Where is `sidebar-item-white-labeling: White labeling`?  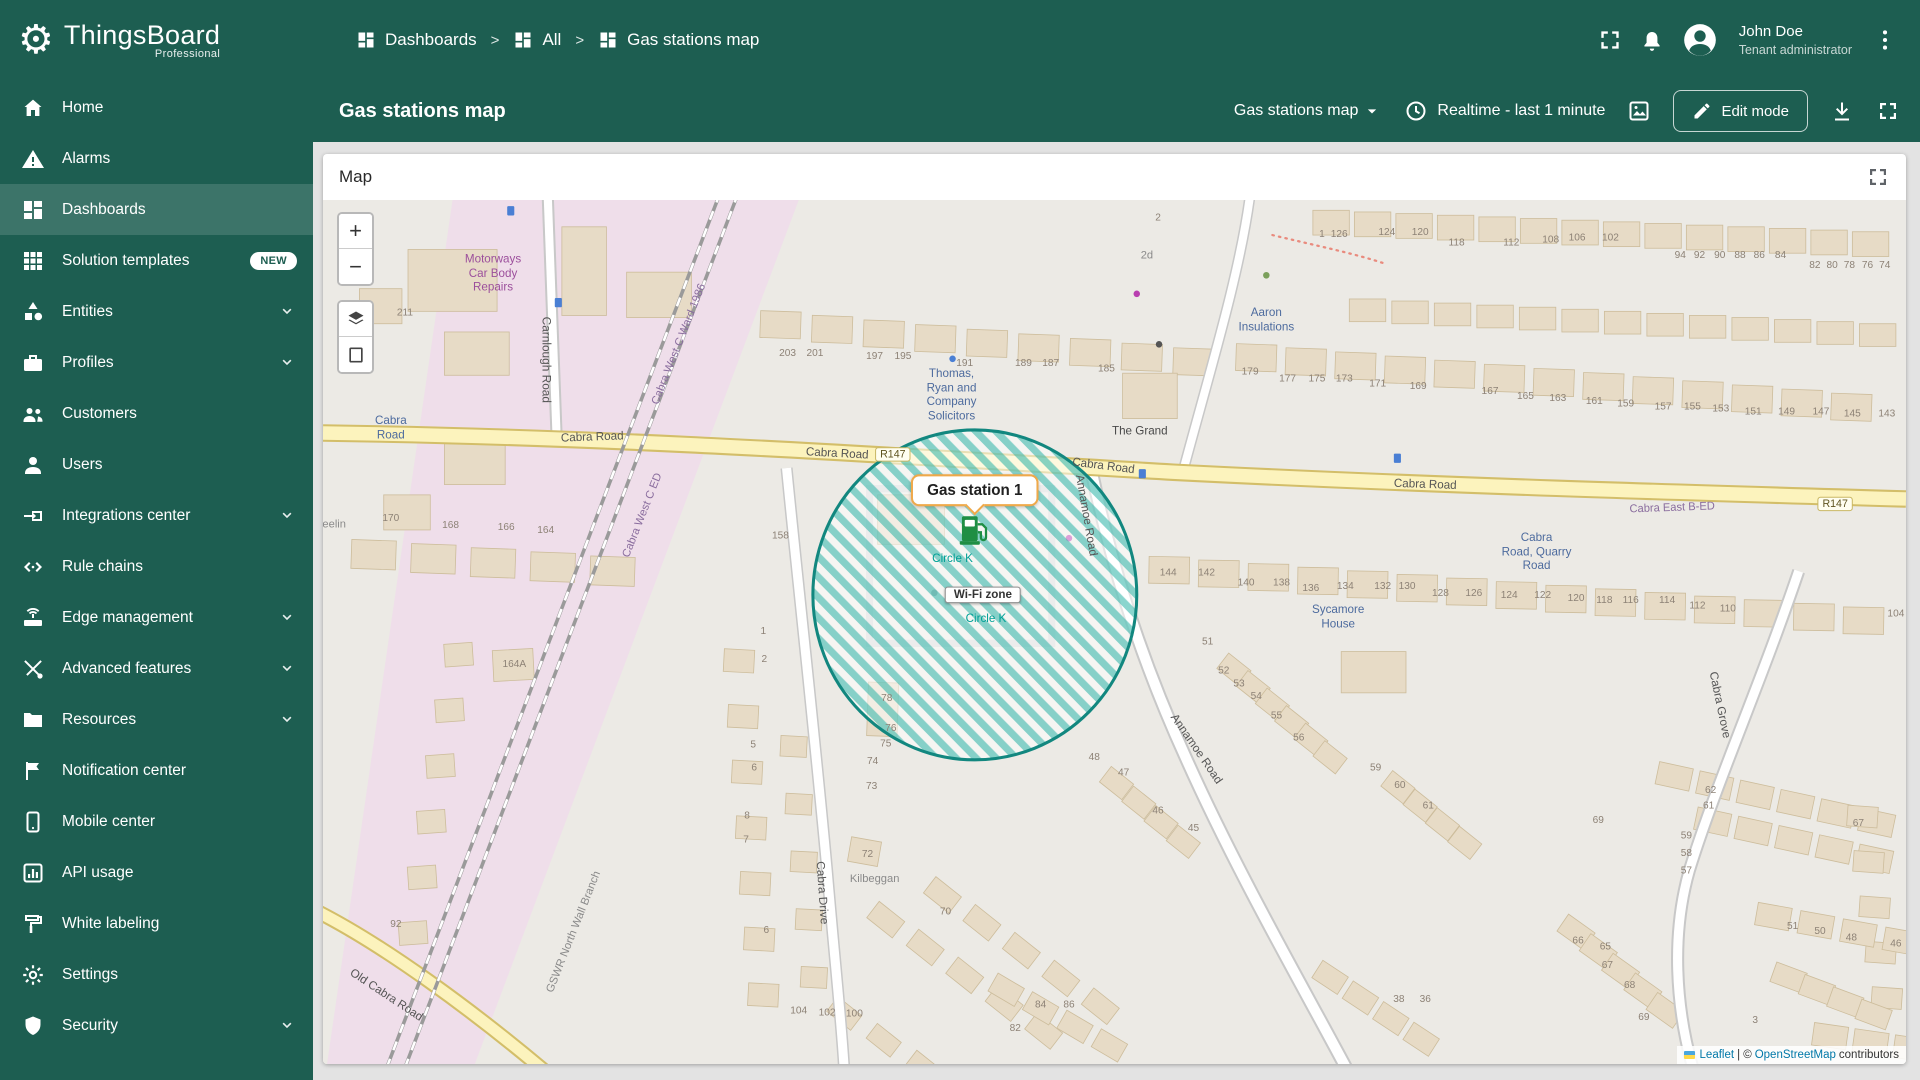 sidebar-item-white-labeling: White labeling is located at coordinates (156, 923).